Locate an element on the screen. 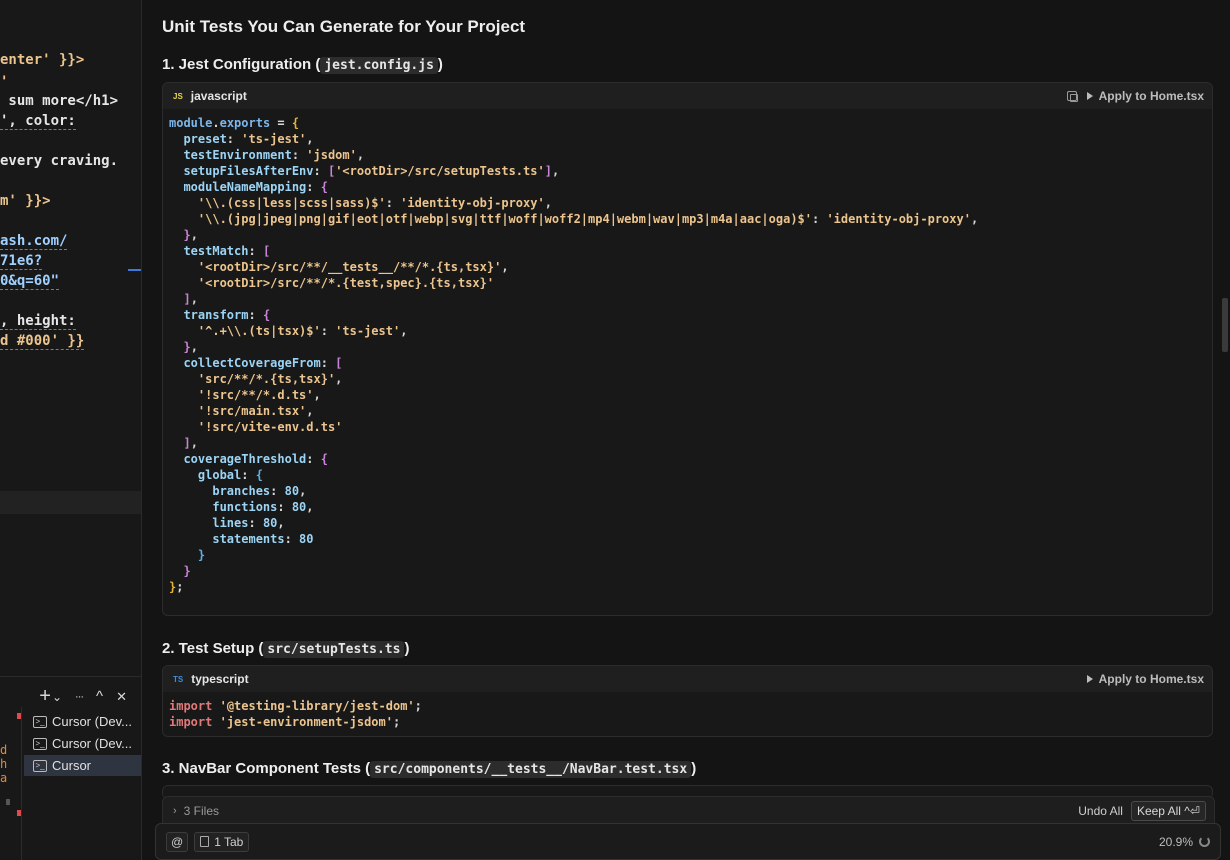  code-line: import 'jest-environment-jsdom'; is located at coordinates (687, 722).